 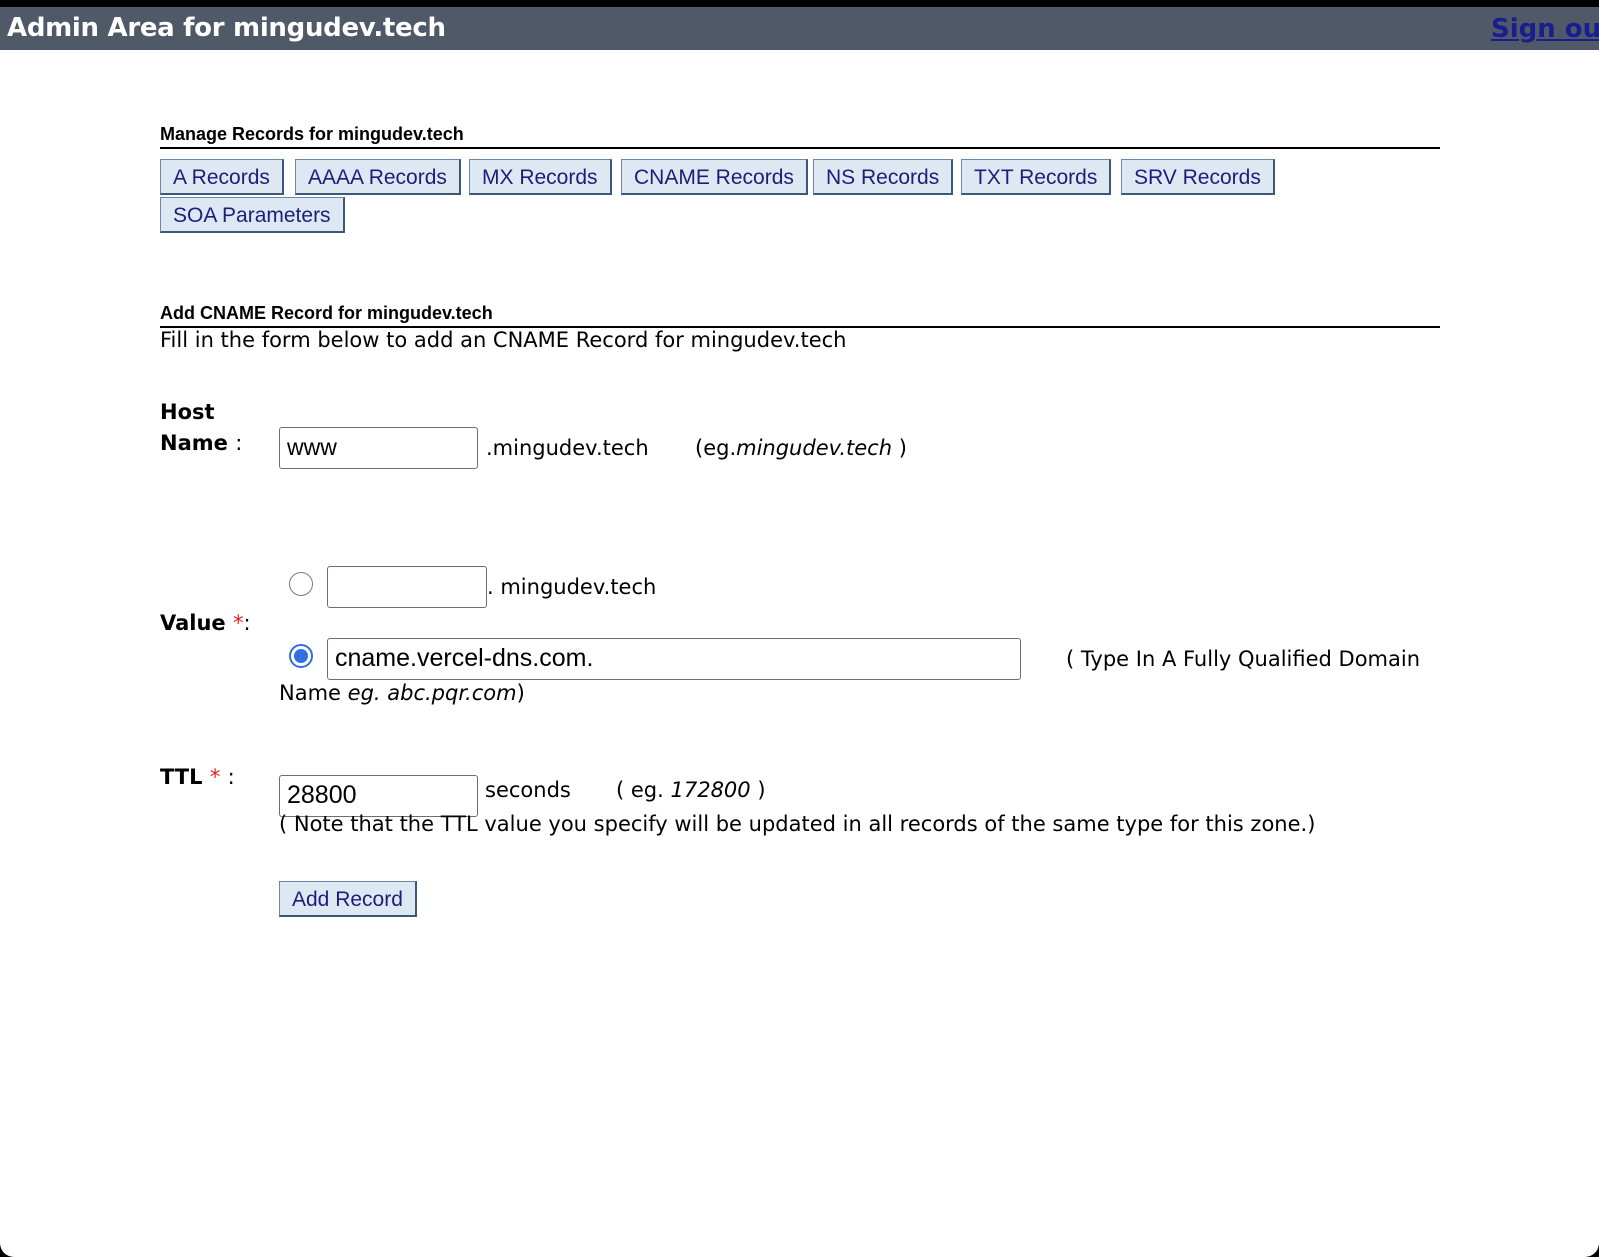 I want to click on ttl-example: ( eg. 172800 ), so click(x=691, y=790).